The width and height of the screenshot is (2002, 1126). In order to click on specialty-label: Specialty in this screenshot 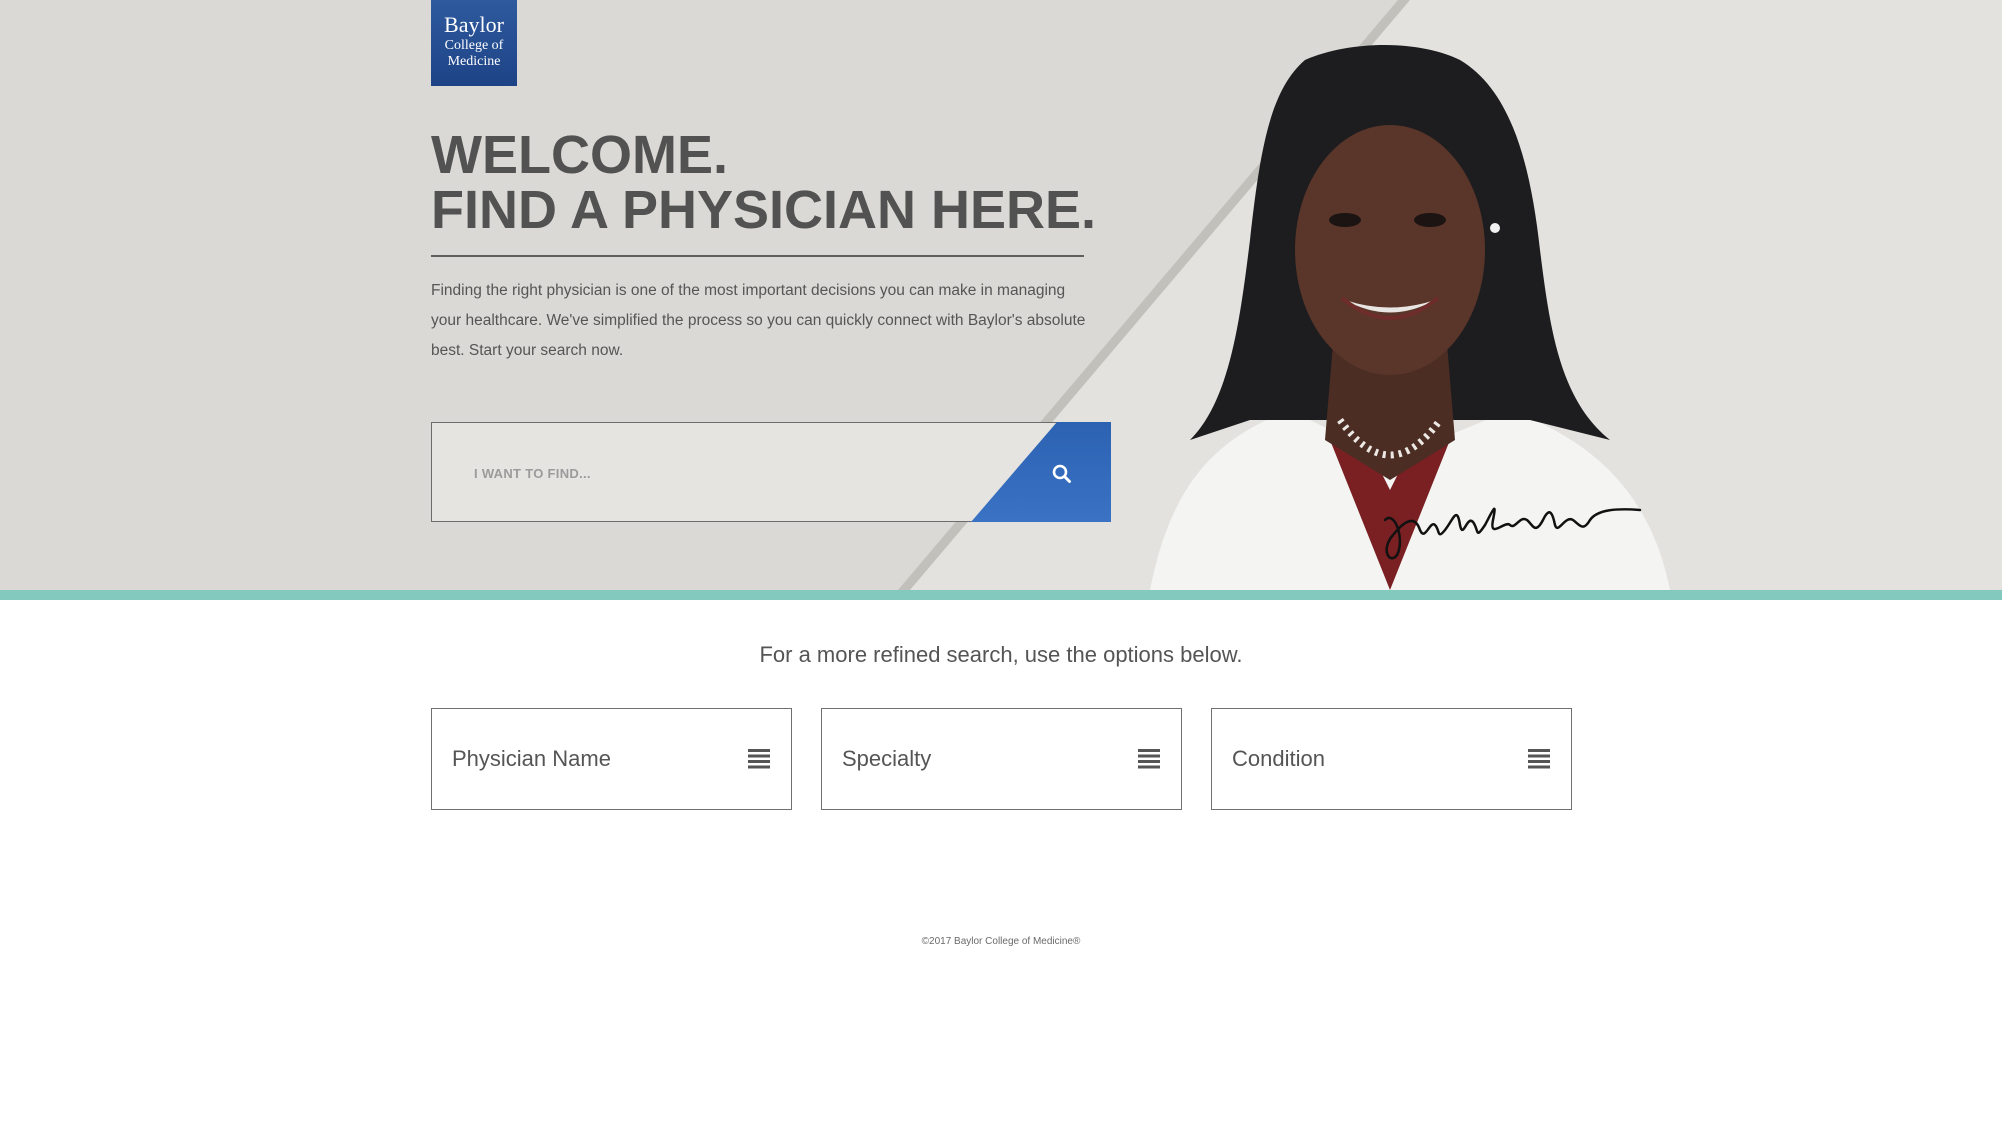, I will do `click(887, 758)`.